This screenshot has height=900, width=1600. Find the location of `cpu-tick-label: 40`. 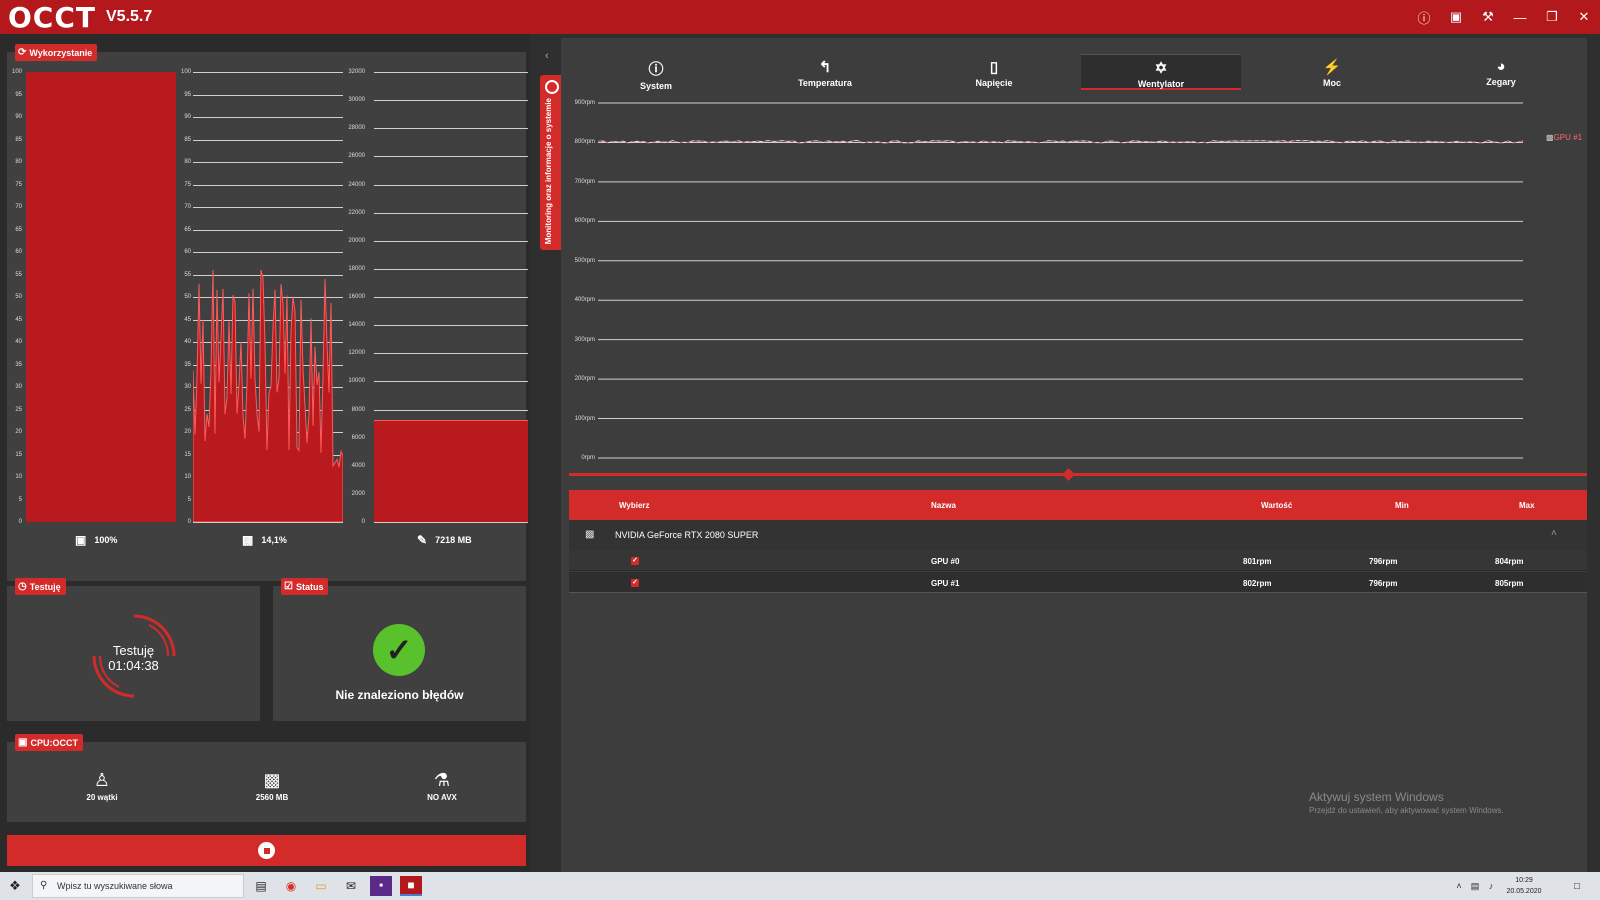

cpu-tick-label: 40 is located at coordinates (18, 342).